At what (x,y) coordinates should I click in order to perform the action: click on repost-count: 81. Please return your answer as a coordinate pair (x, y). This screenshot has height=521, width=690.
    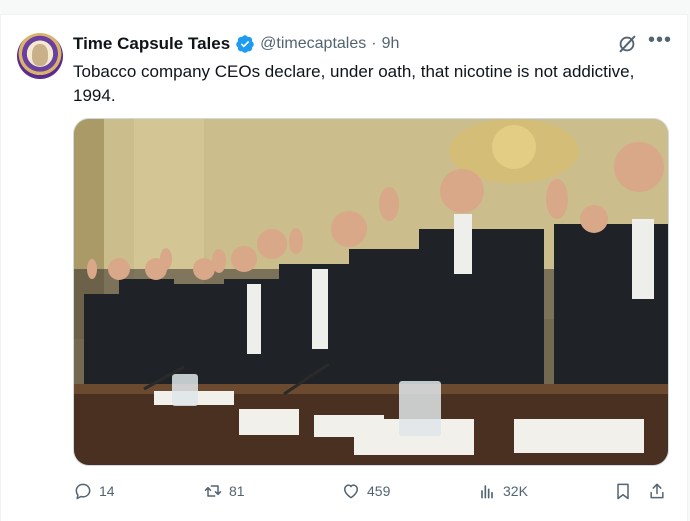
    Looking at the image, I should click on (237, 491).